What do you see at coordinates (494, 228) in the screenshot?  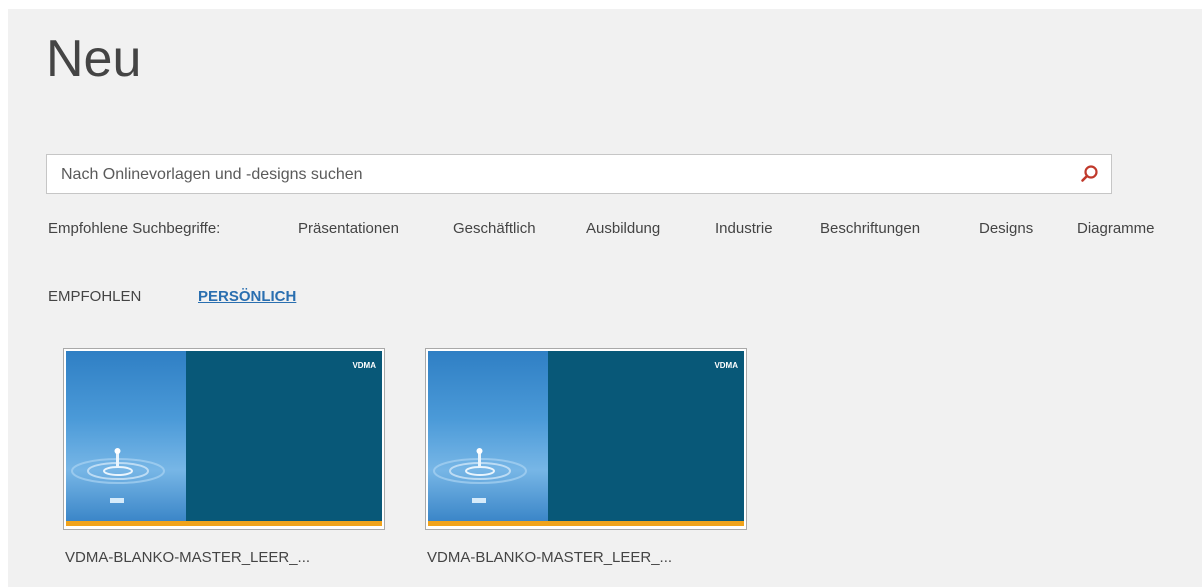 I see `suggestion-link: Geschäftlich` at bounding box center [494, 228].